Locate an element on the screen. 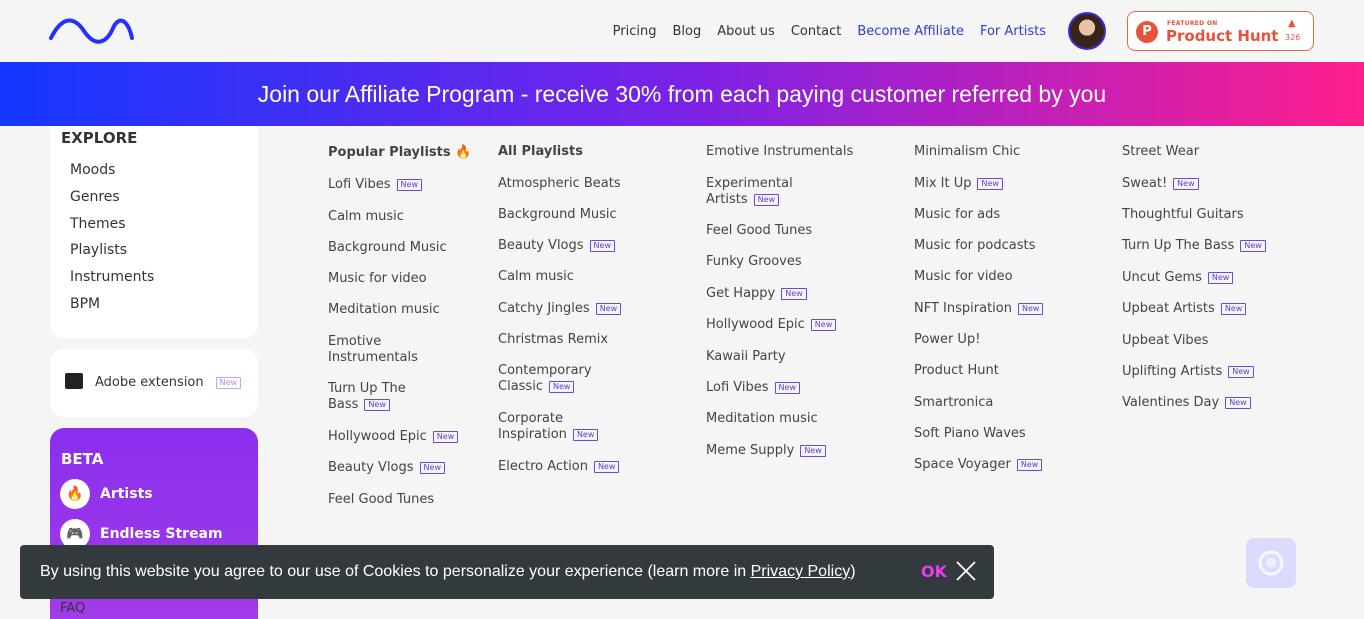  playlist-label: Lofi Vibes is located at coordinates (737, 387).